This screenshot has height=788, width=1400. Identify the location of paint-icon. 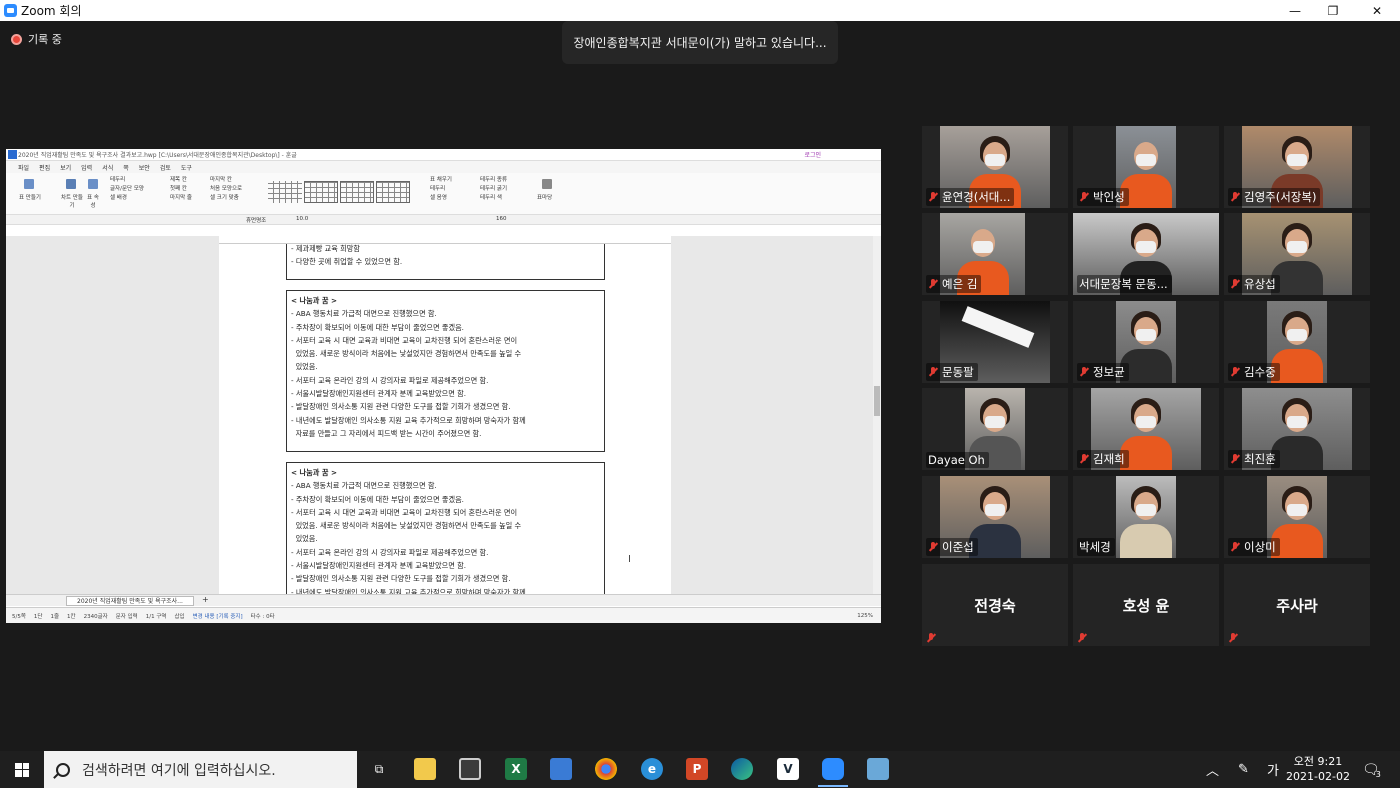
(878, 769).